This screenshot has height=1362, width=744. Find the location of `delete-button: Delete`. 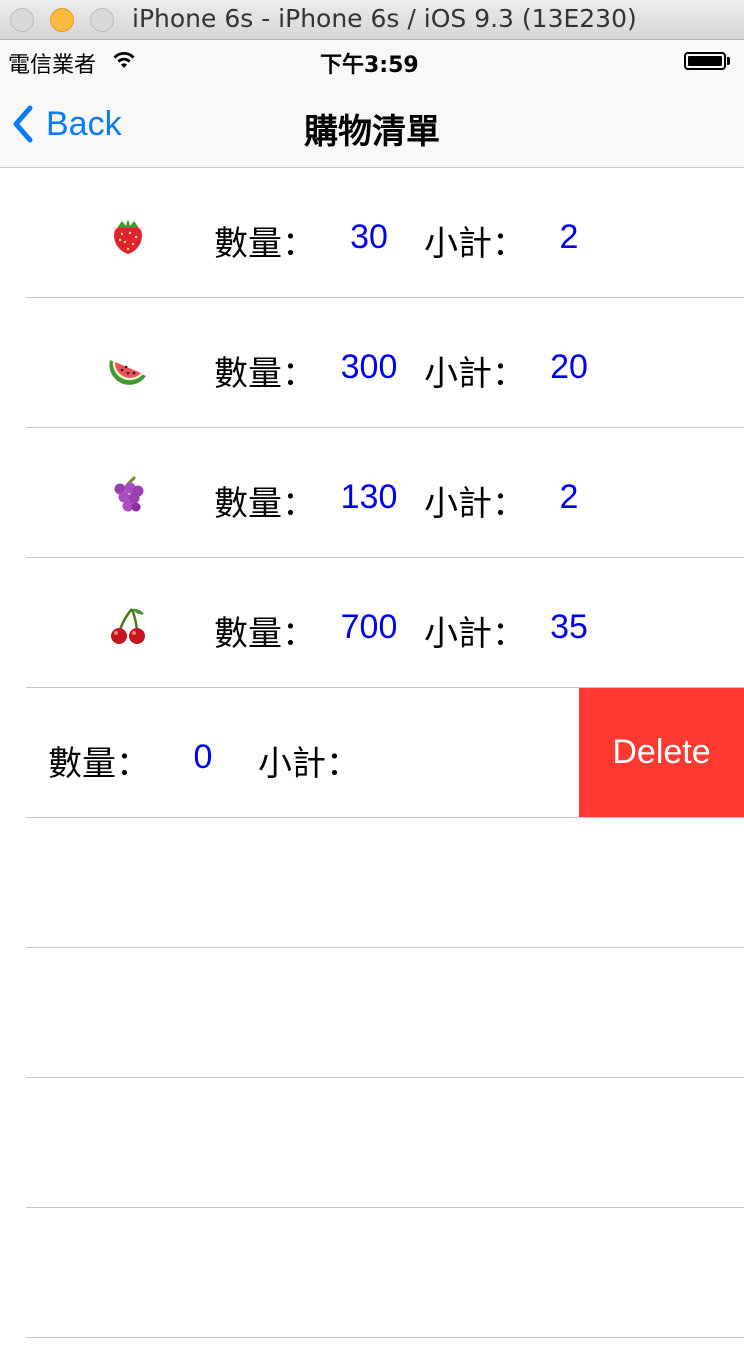

delete-button: Delete is located at coordinates (661, 752).